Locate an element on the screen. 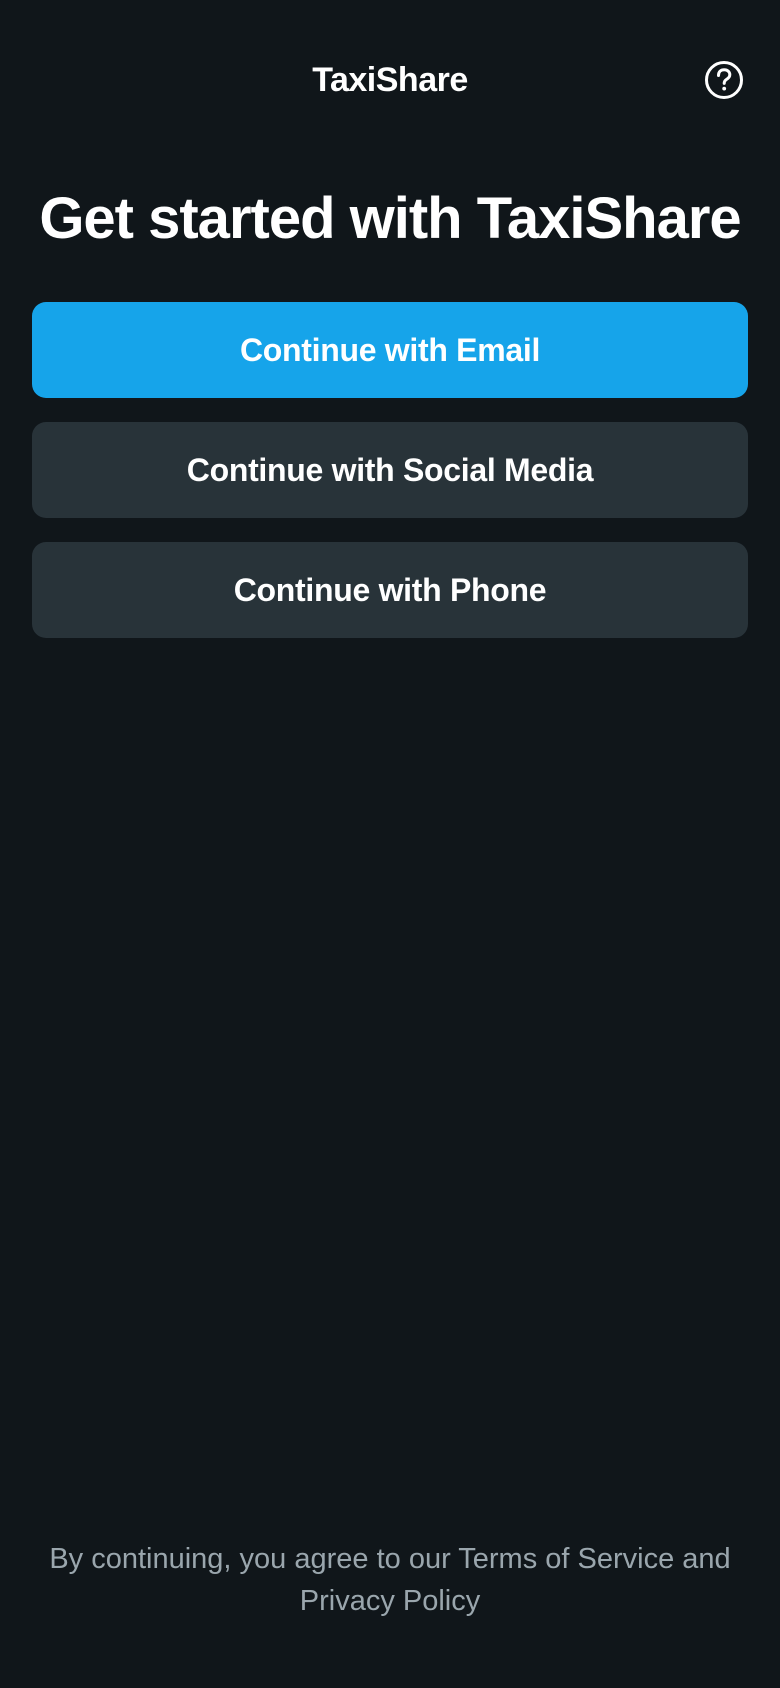 Image resolution: width=780 pixels, height=1688 pixels. help-button is located at coordinates (724, 80).